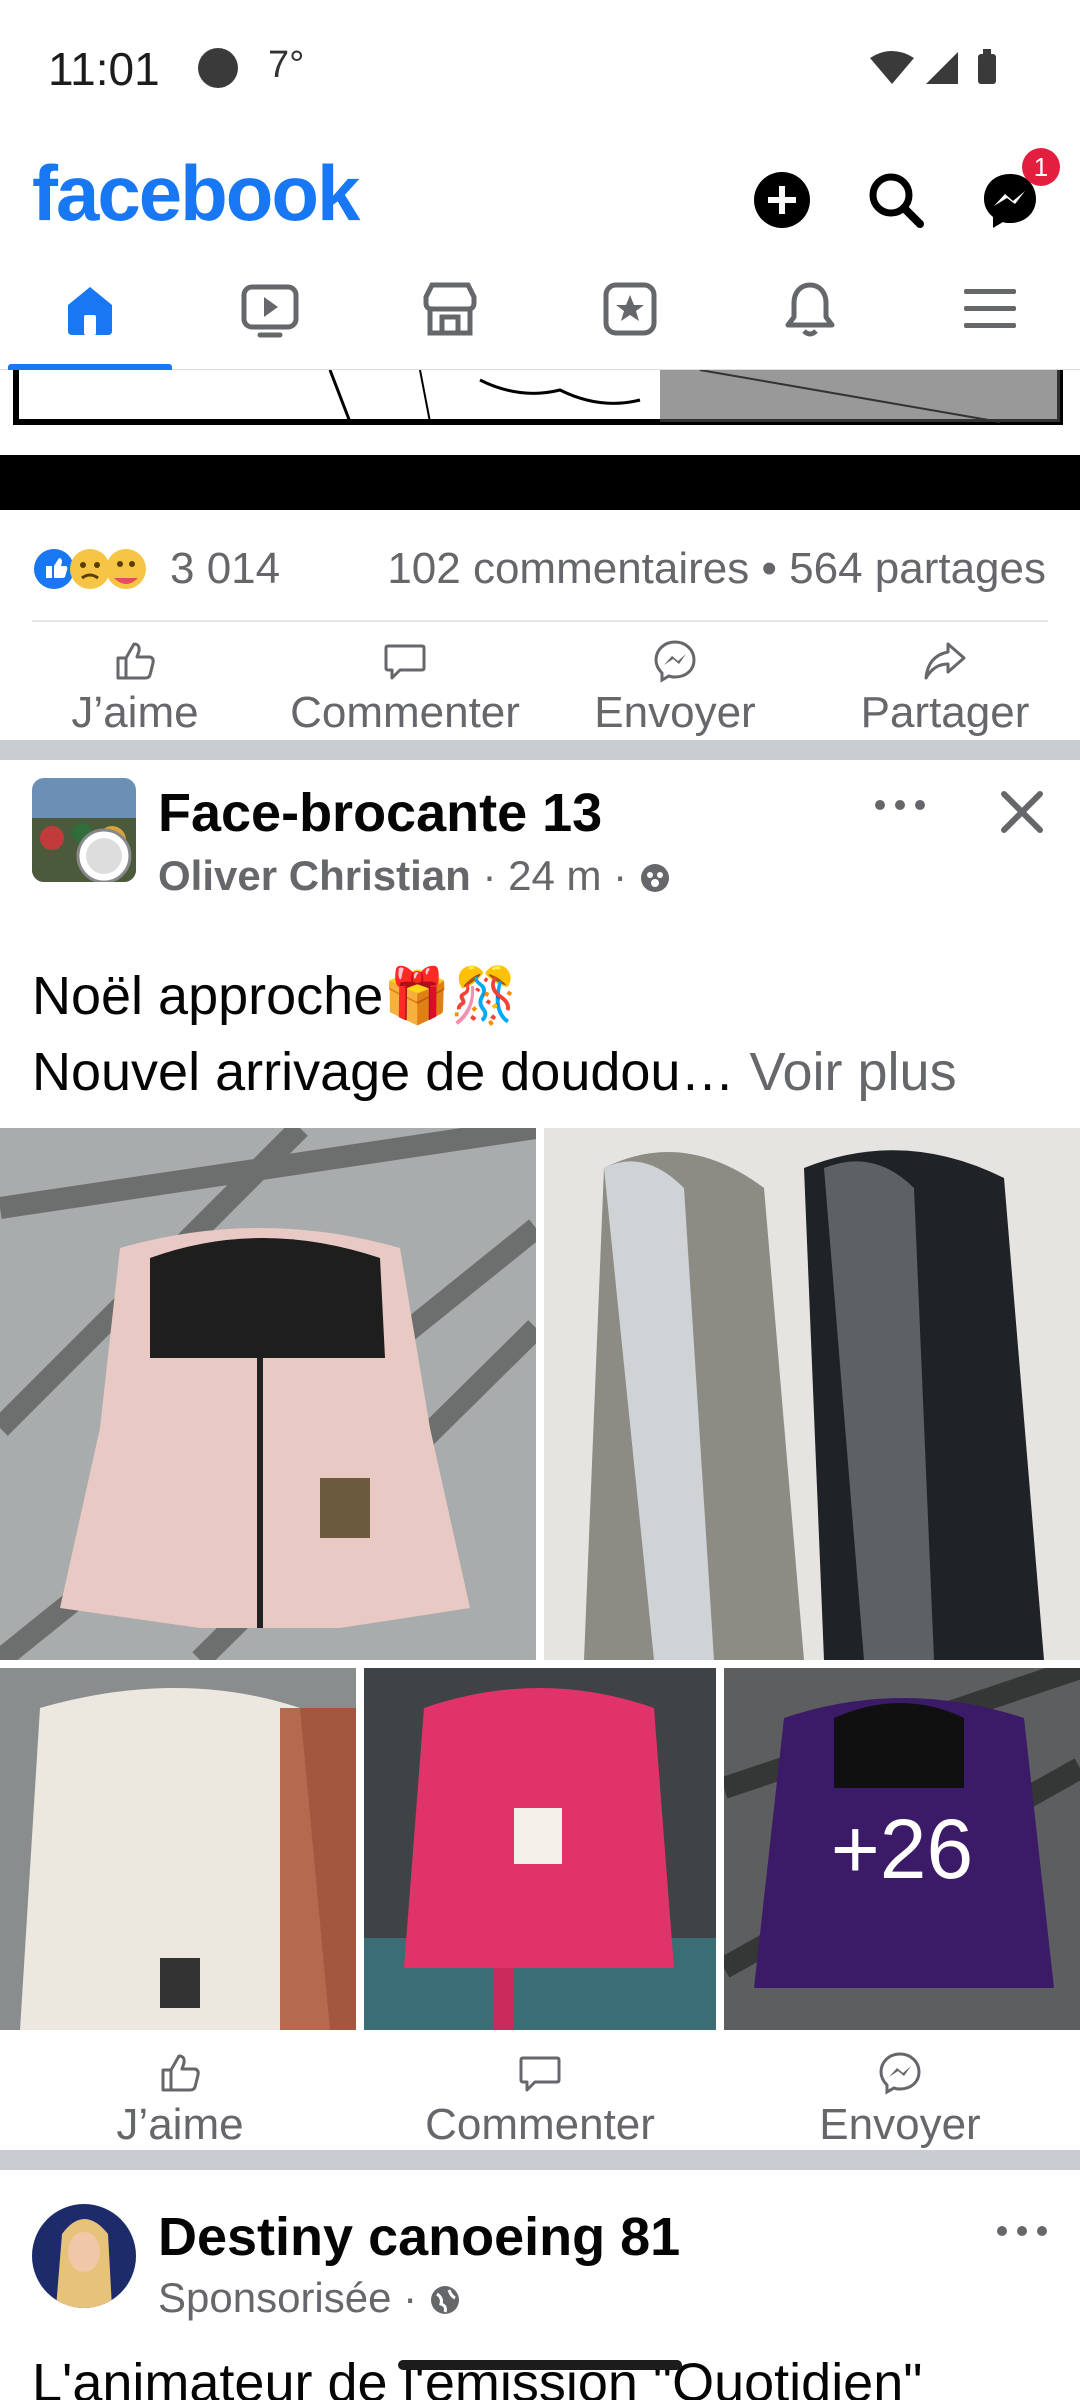  Describe the element at coordinates (419, 2237) in the screenshot. I see `page-name: Destiny canoeing 81` at that location.